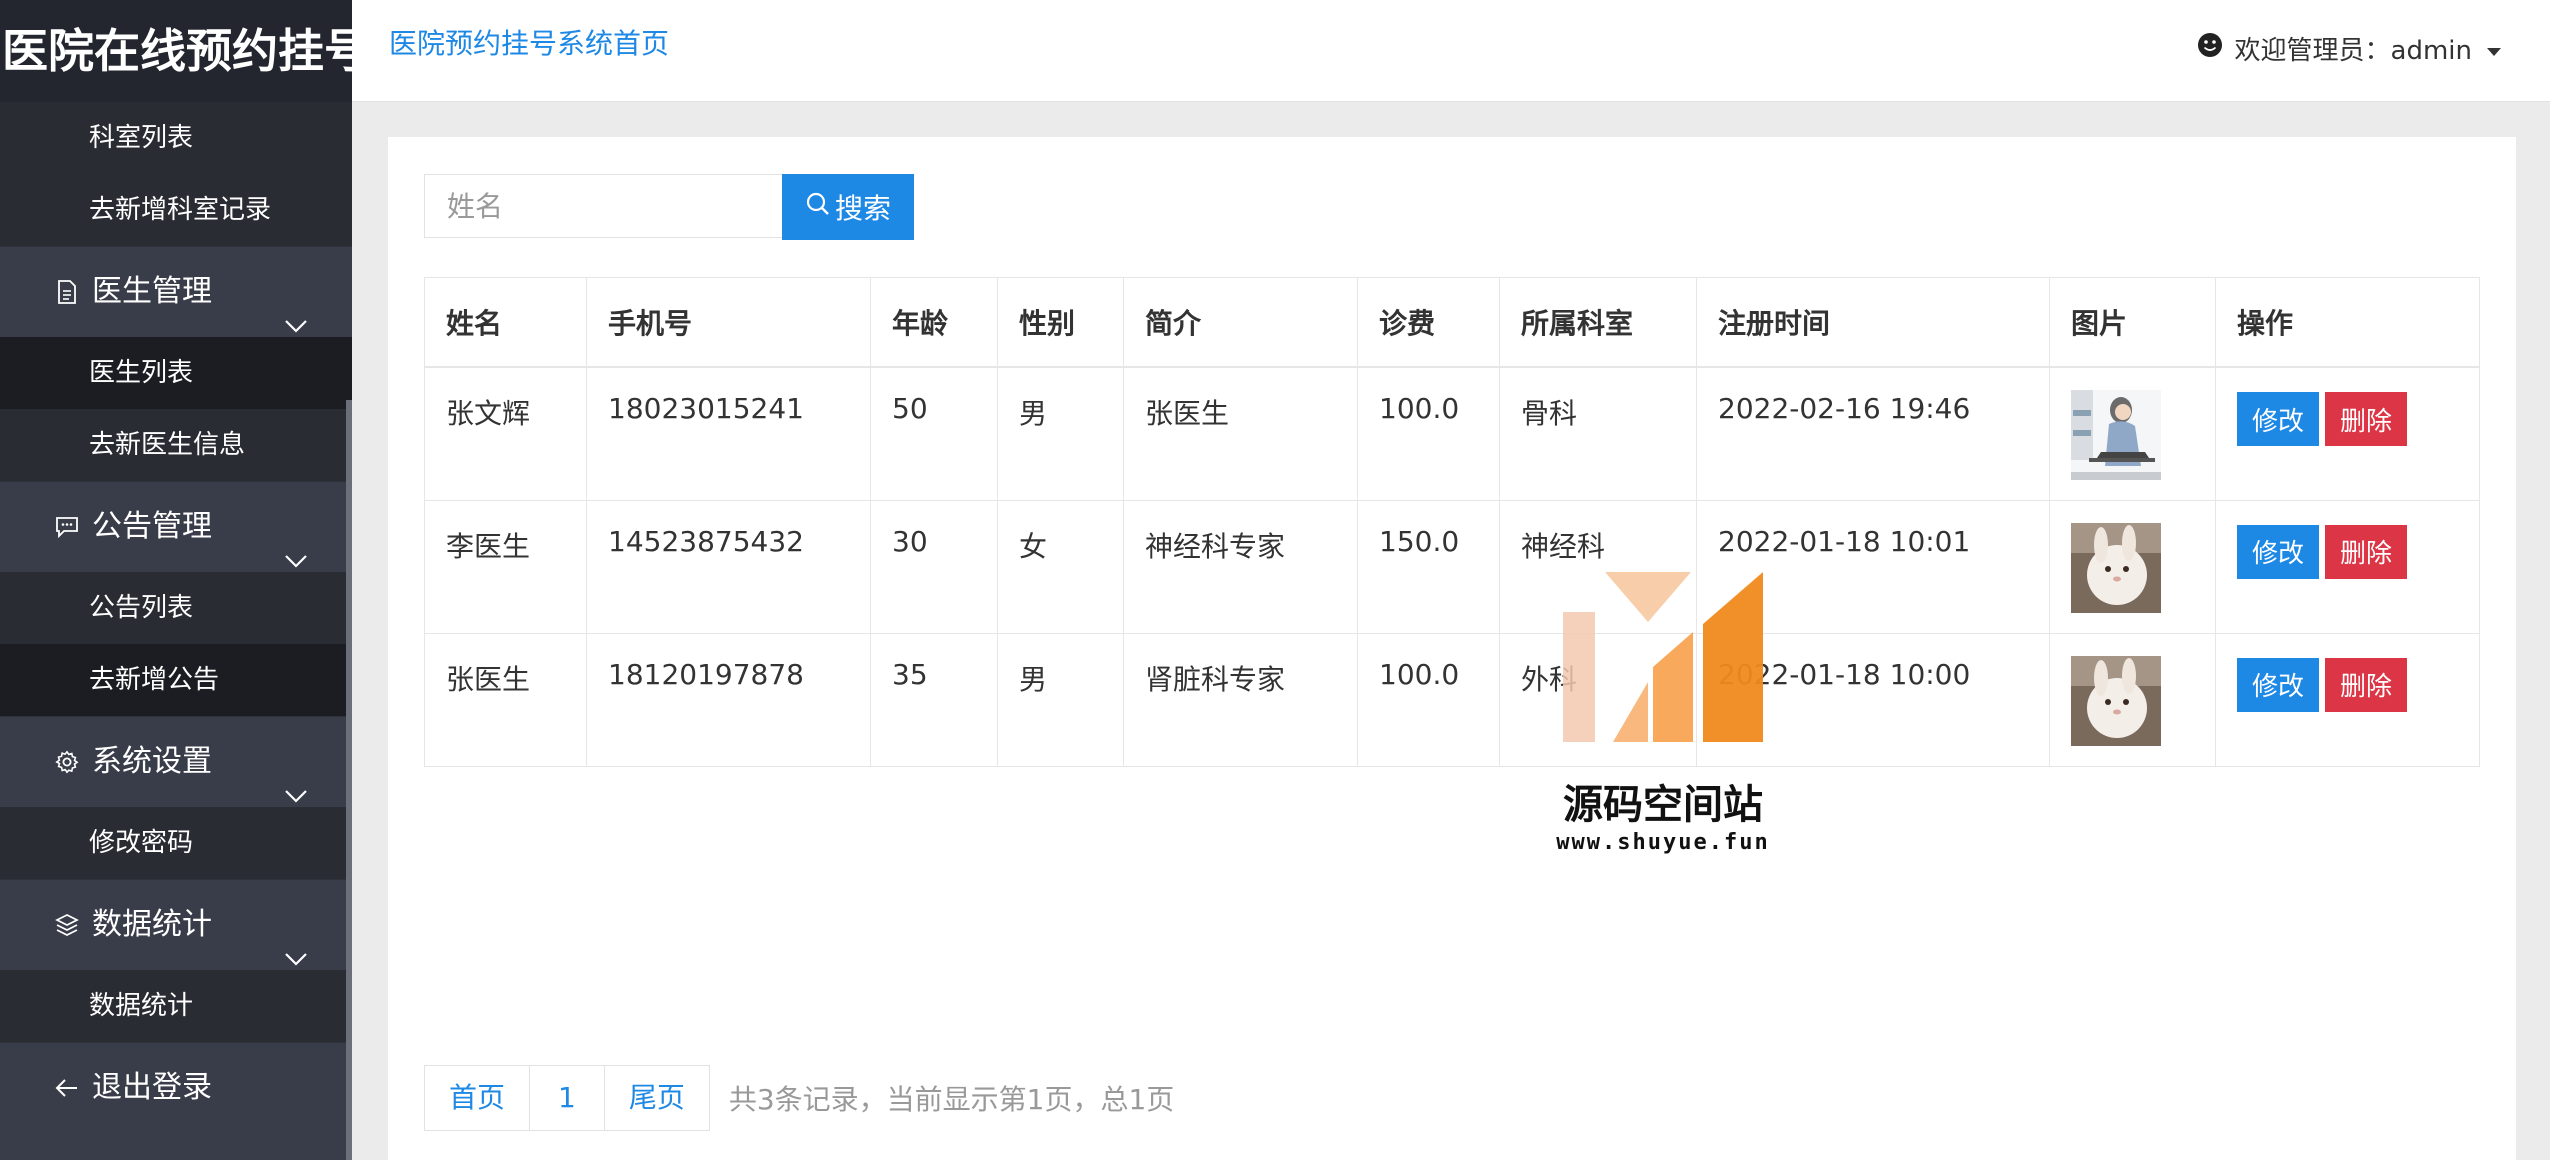 The width and height of the screenshot is (2550, 1160). Describe the element at coordinates (934, 566) in the screenshot. I see `cell-age: 30` at that location.